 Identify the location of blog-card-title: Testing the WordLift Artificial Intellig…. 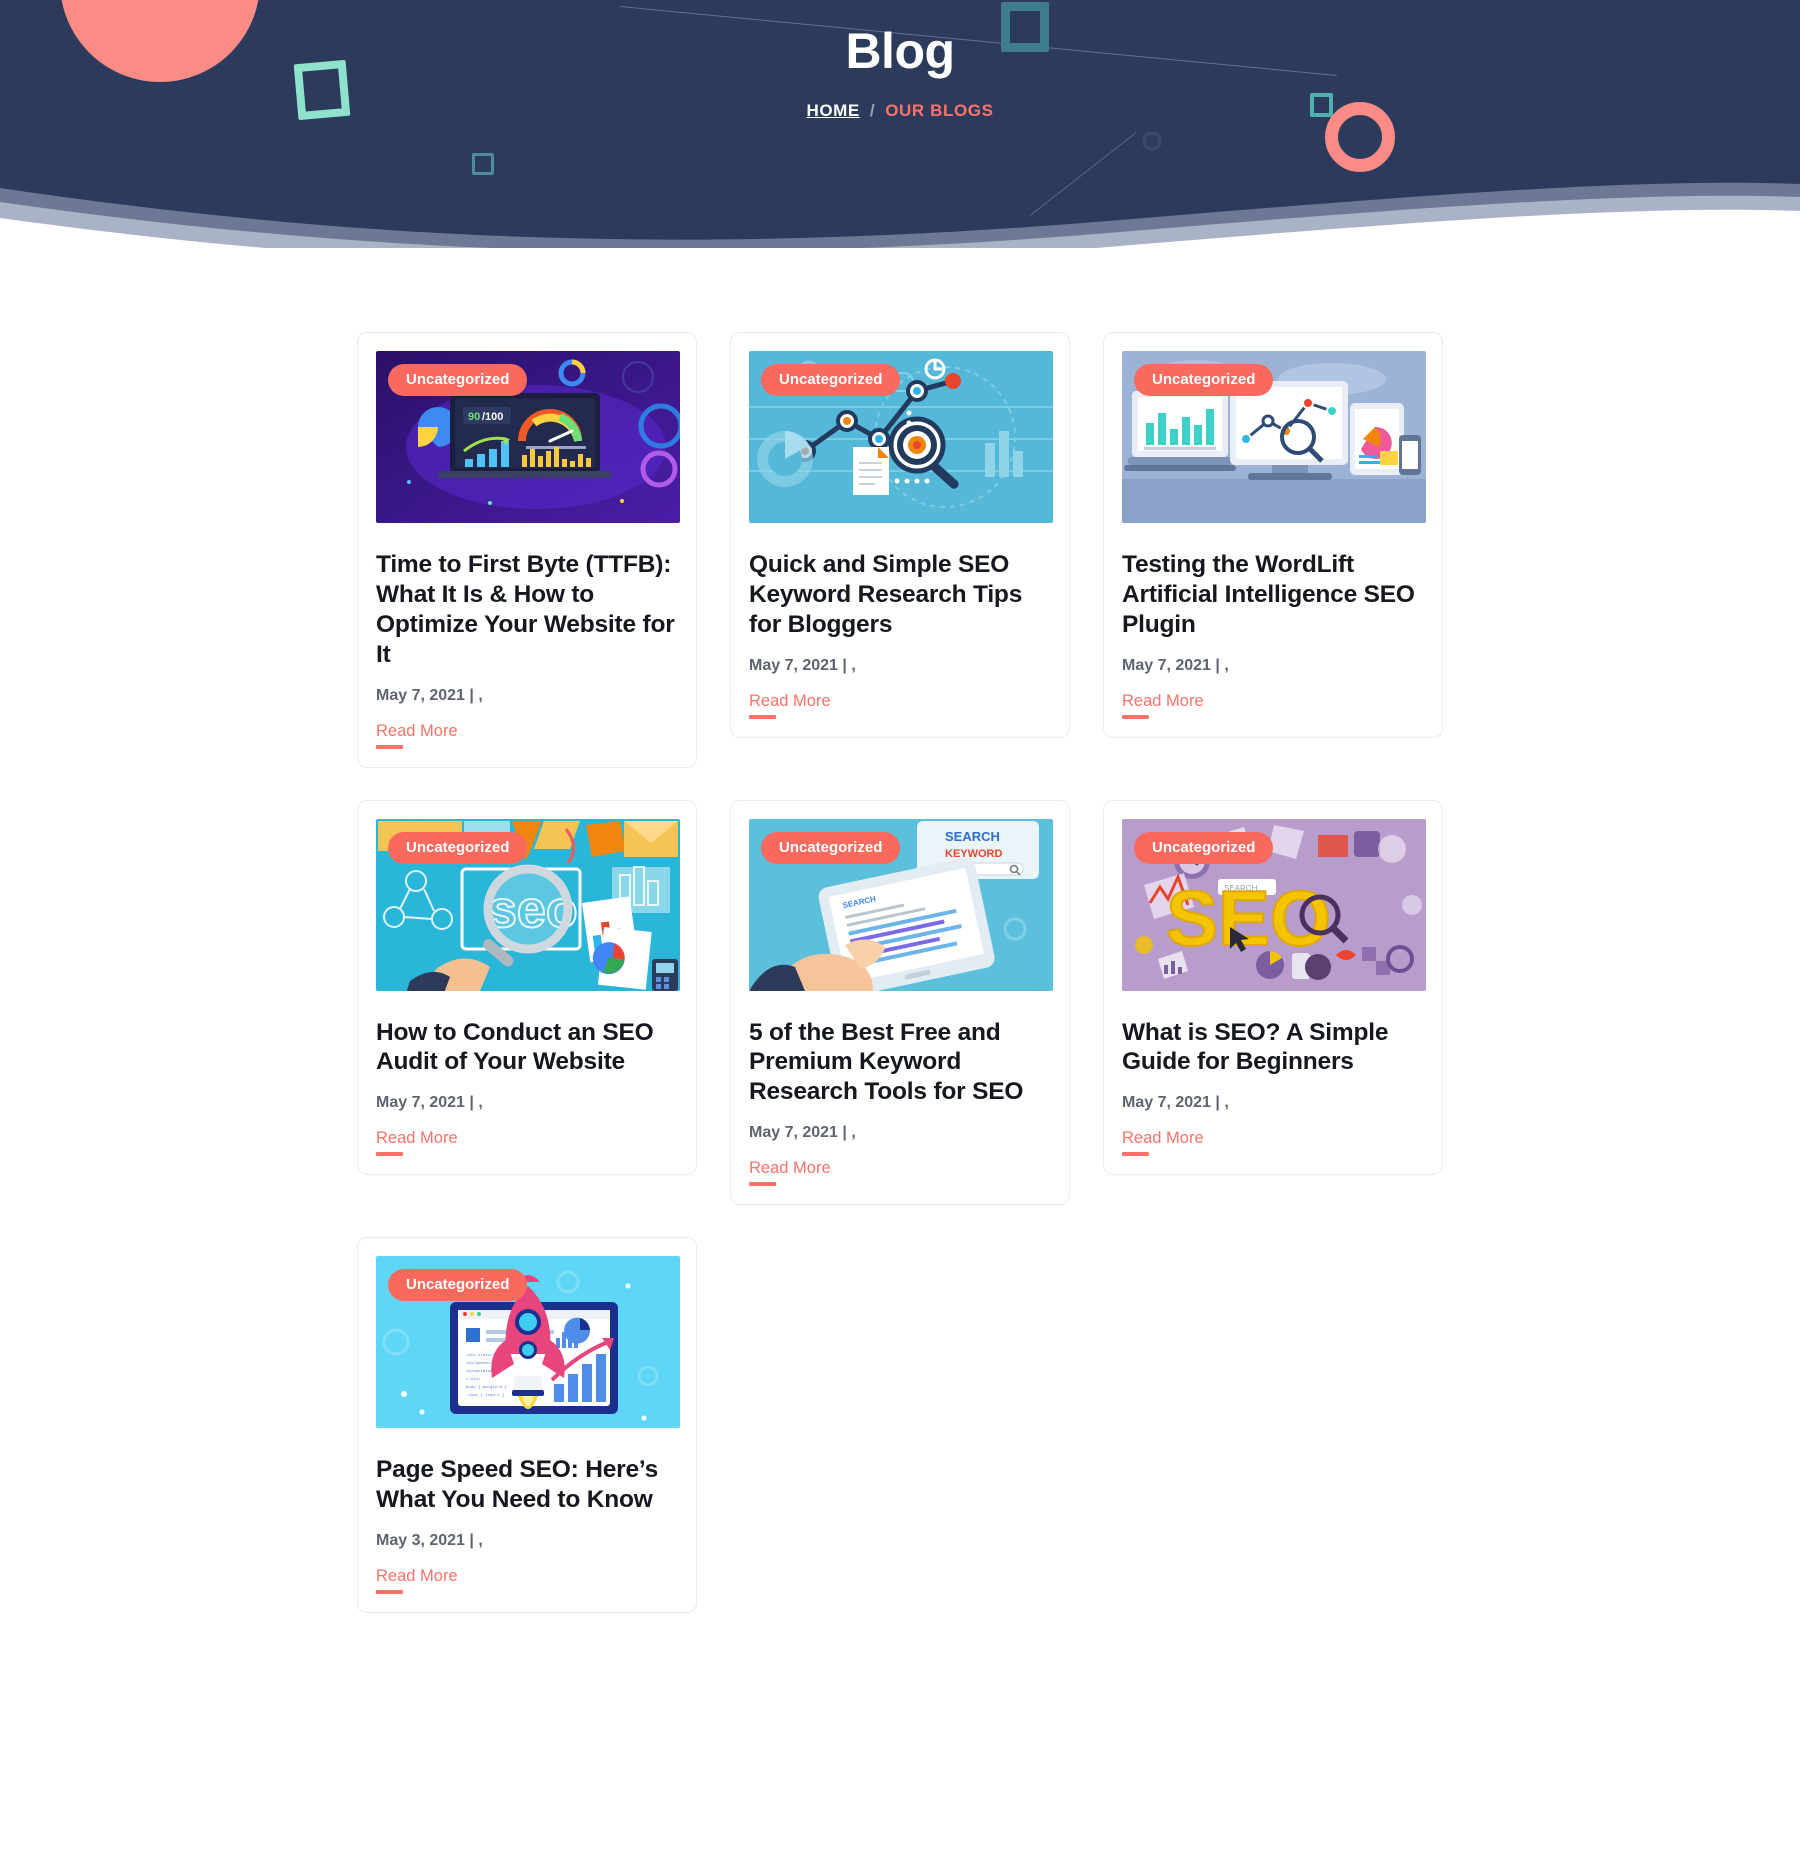
(1273, 595).